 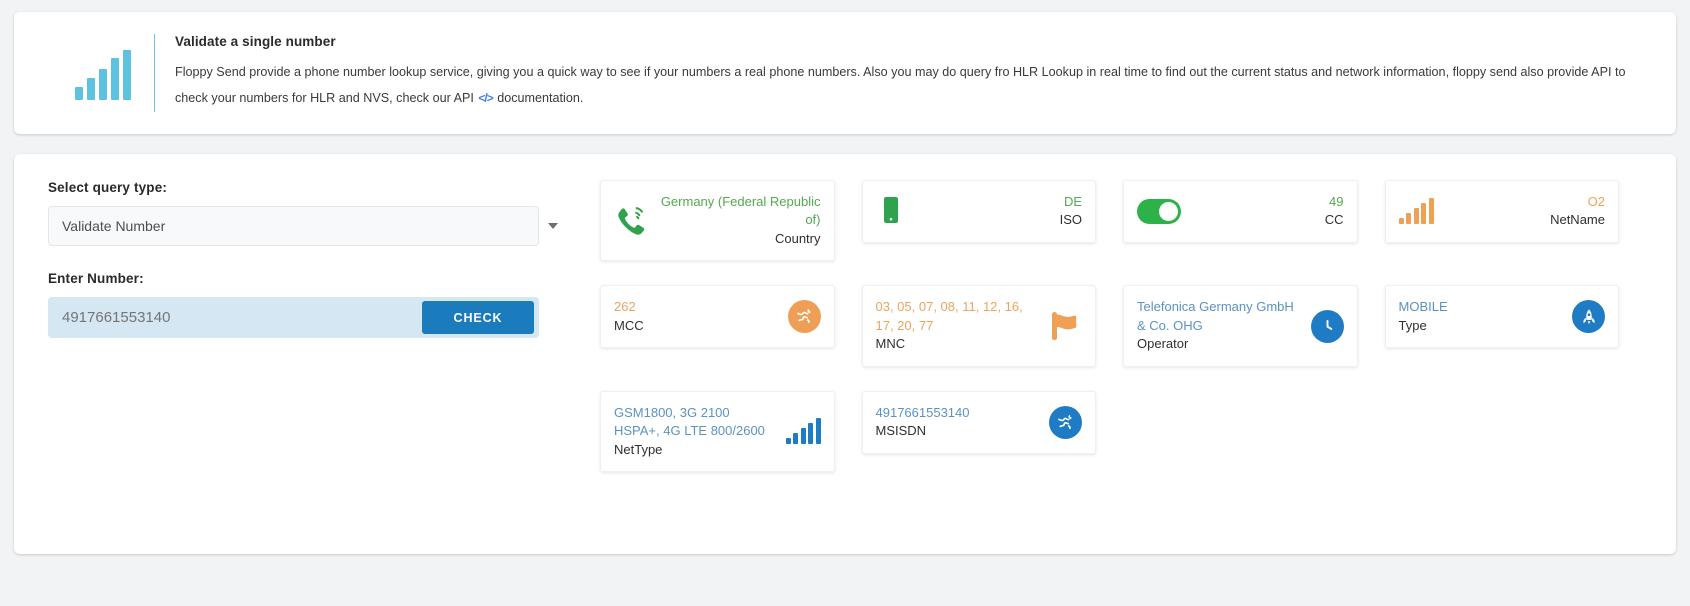 What do you see at coordinates (235, 317) in the screenshot?
I see `number-input` at bounding box center [235, 317].